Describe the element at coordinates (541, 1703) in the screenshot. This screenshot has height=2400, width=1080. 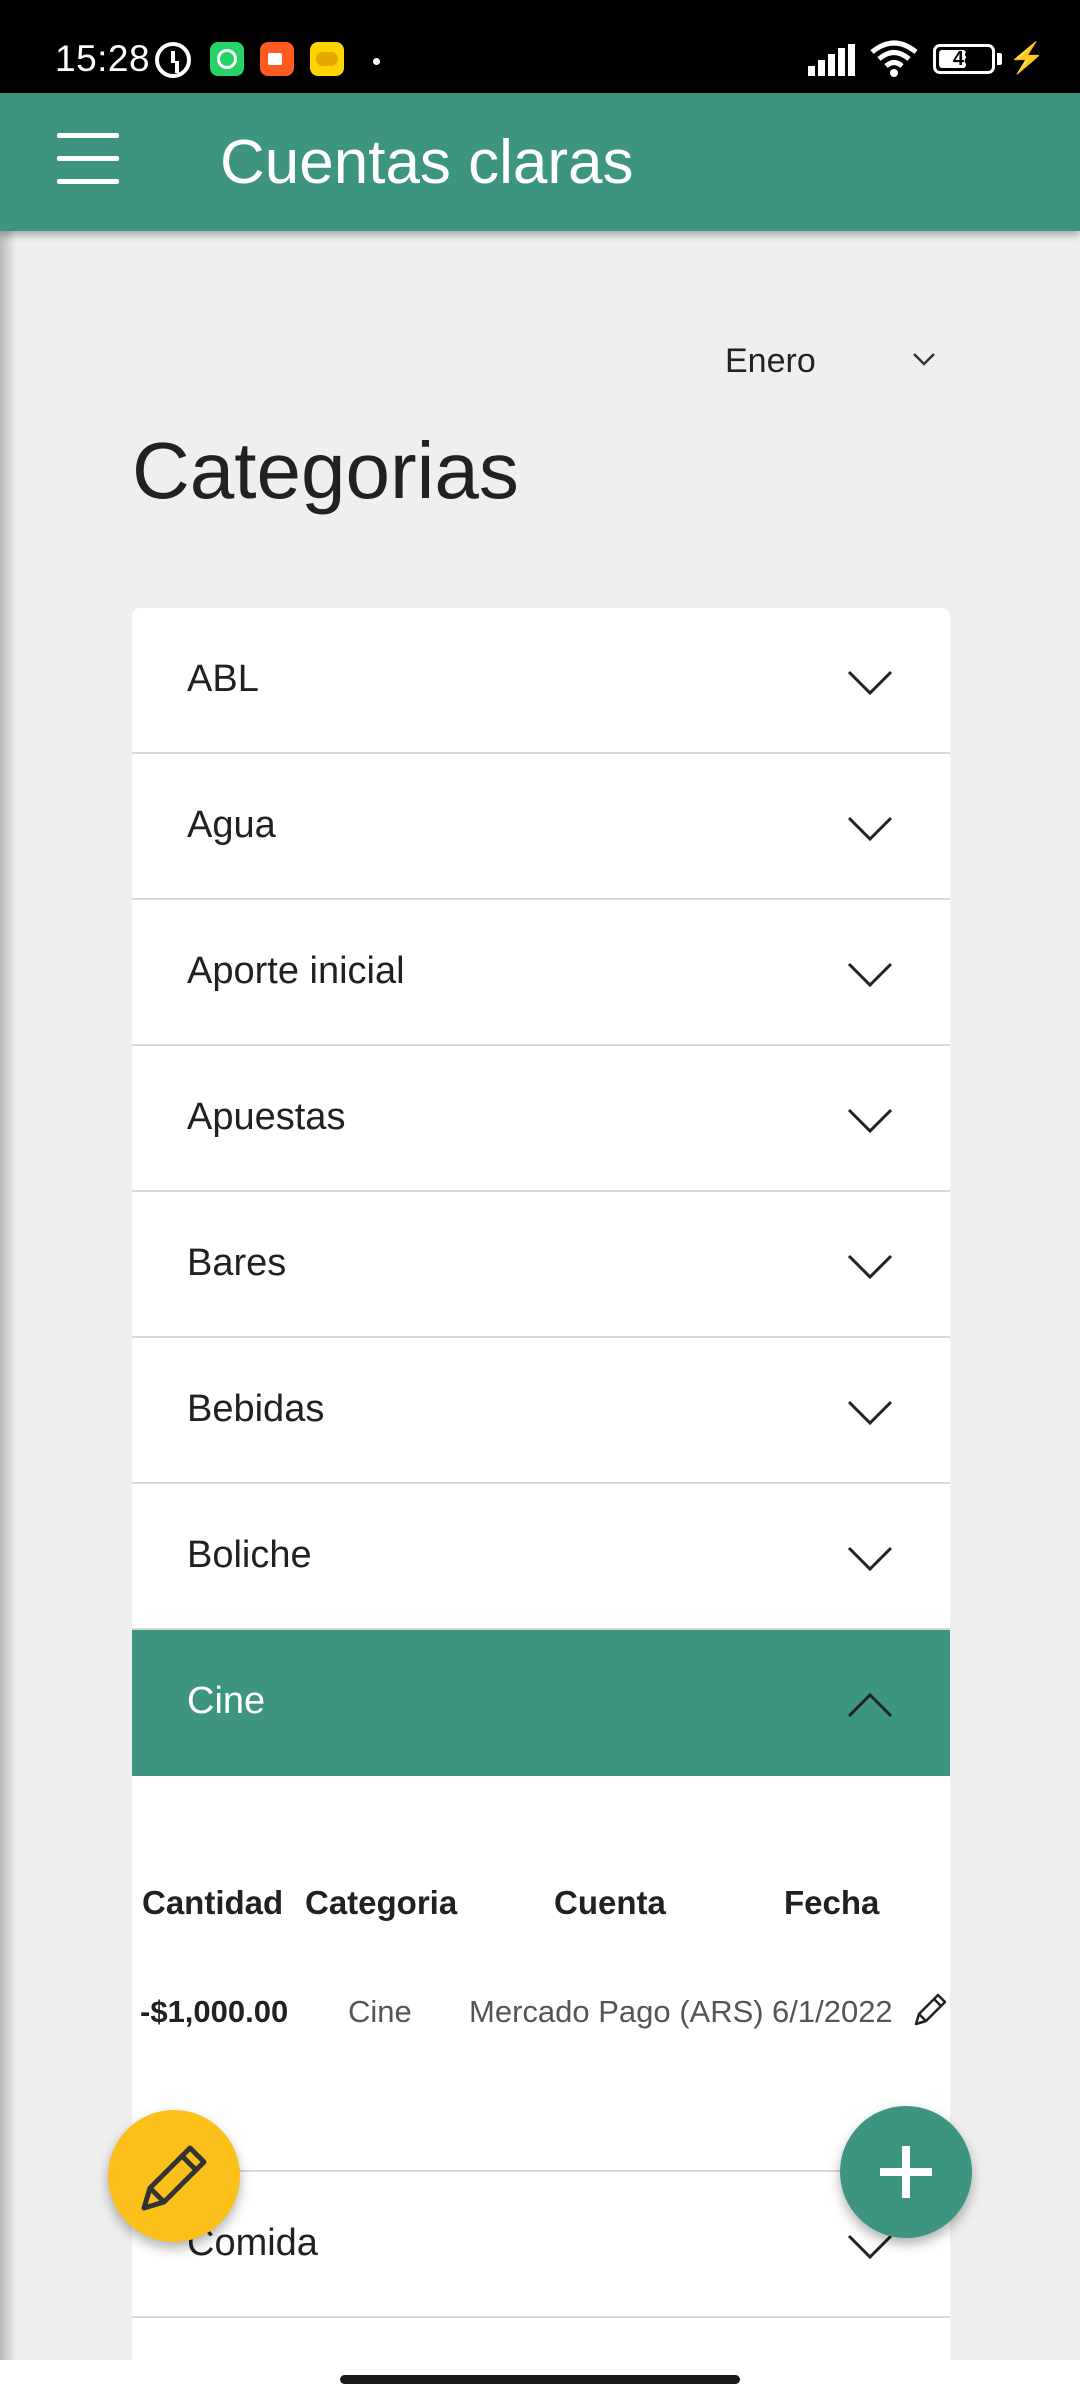
I see `category-item-cine: Cine` at that location.